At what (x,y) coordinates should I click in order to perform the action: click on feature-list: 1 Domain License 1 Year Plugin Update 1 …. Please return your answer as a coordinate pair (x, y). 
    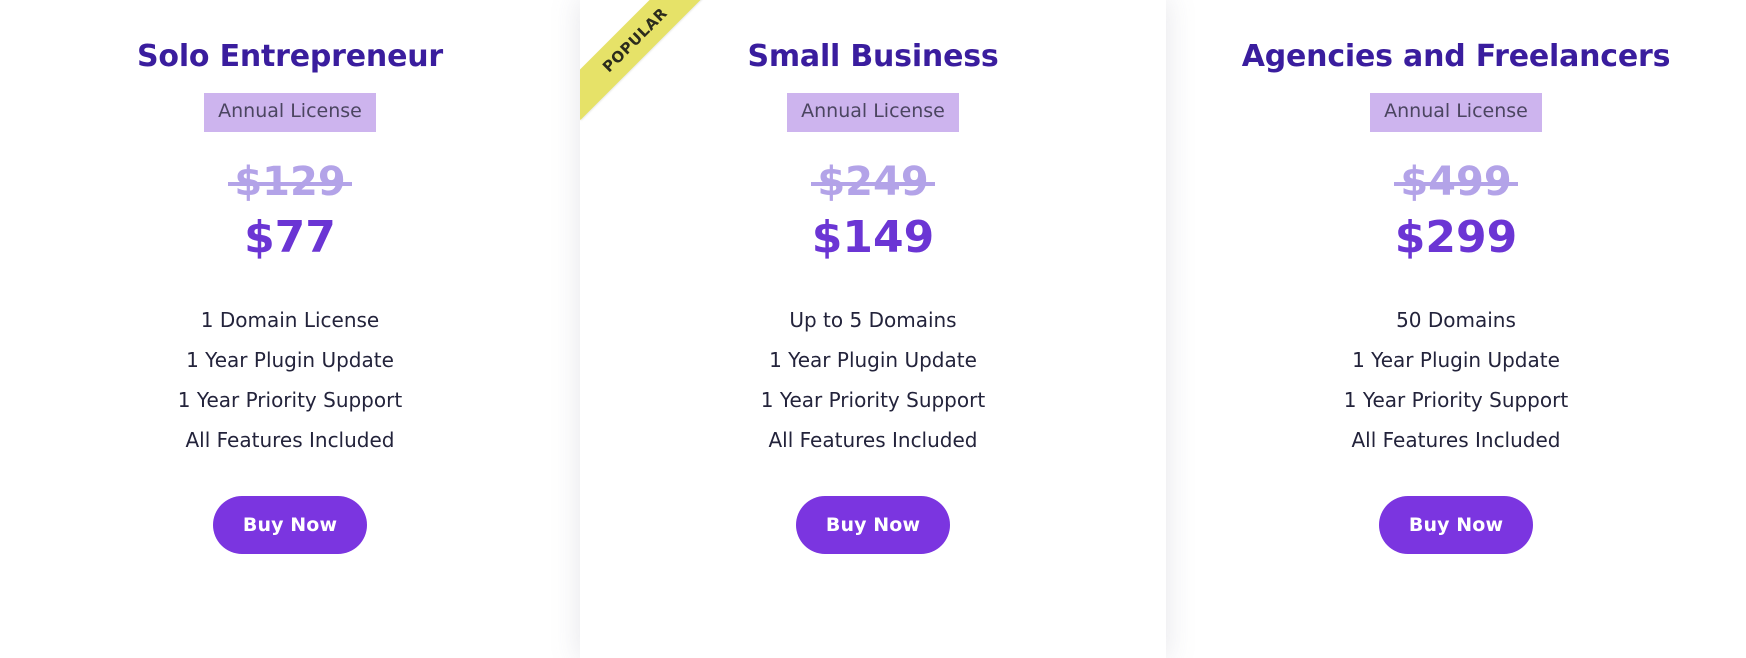
    Looking at the image, I should click on (290, 380).